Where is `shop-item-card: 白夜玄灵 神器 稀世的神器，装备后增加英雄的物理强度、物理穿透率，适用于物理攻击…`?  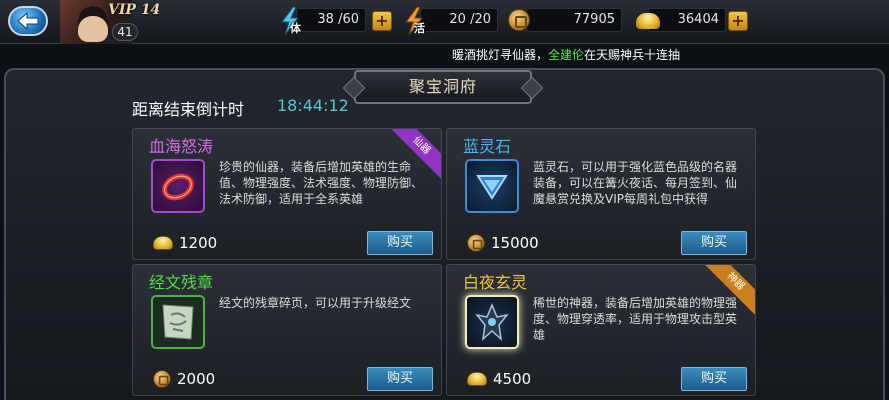 shop-item-card: 白夜玄灵 神器 稀世的神器，装备后增加英雄的物理强度、物理穿透率，适用于物理攻击… is located at coordinates (601, 330).